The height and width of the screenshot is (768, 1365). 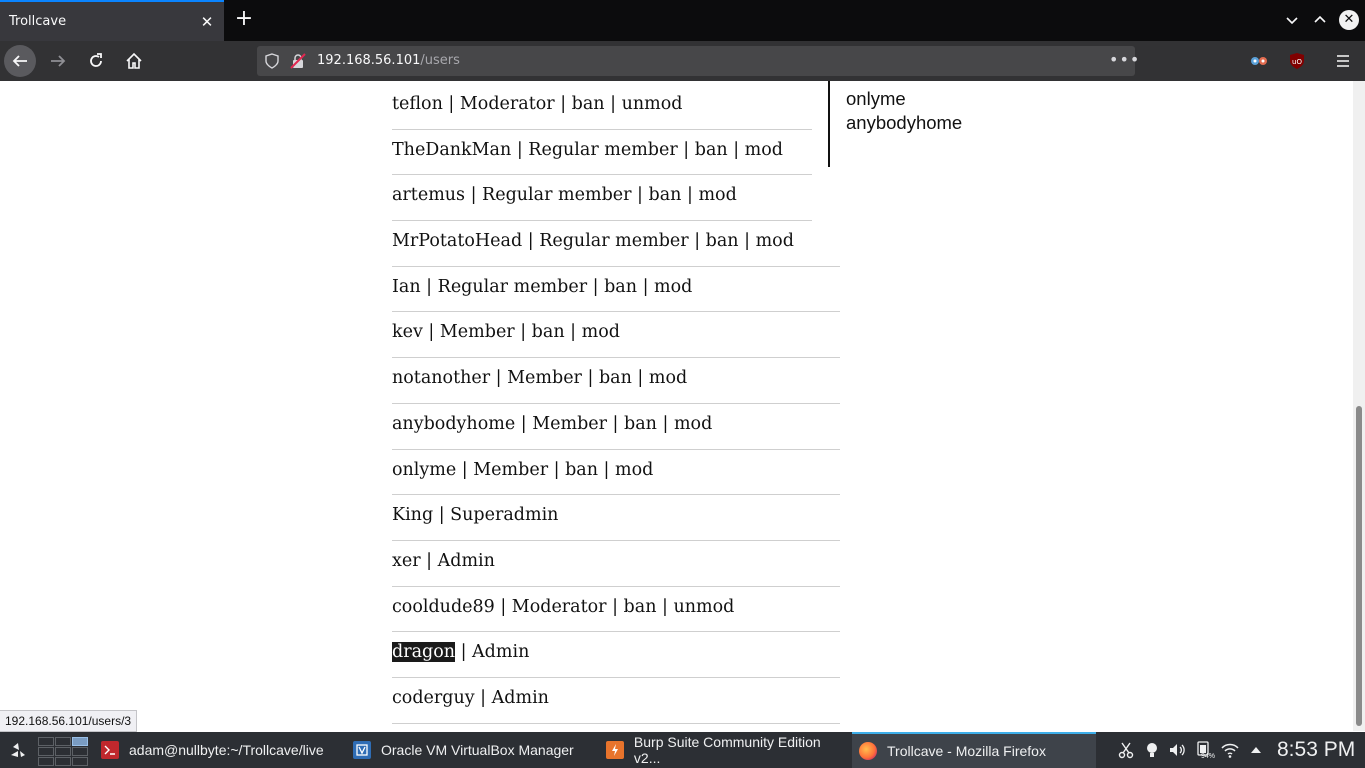 I want to click on online-users-panel: onlyme anybodyhome, so click(x=928, y=124).